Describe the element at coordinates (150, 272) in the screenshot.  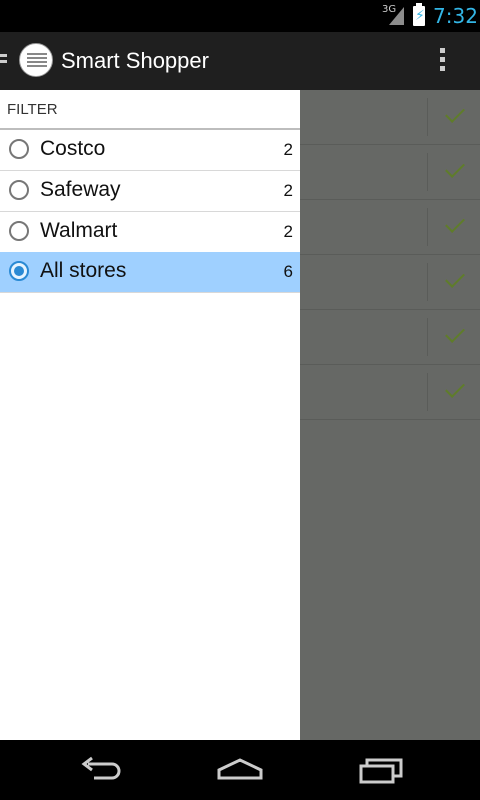
I see `store-filter-all-stores: All stores 6` at that location.